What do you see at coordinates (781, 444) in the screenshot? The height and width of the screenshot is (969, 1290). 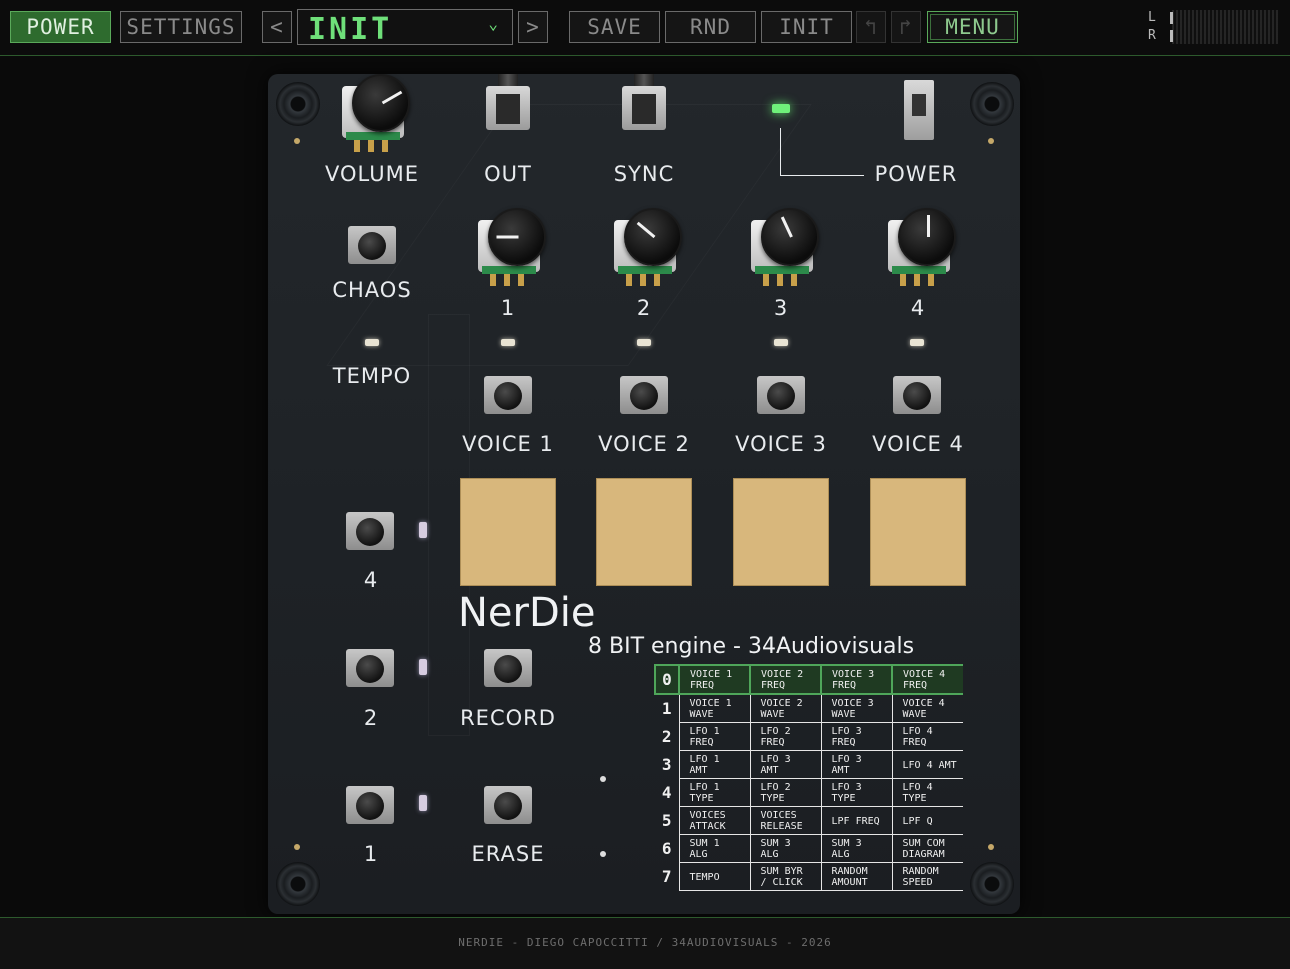 I see `voice-label-3: VOICE 3` at bounding box center [781, 444].